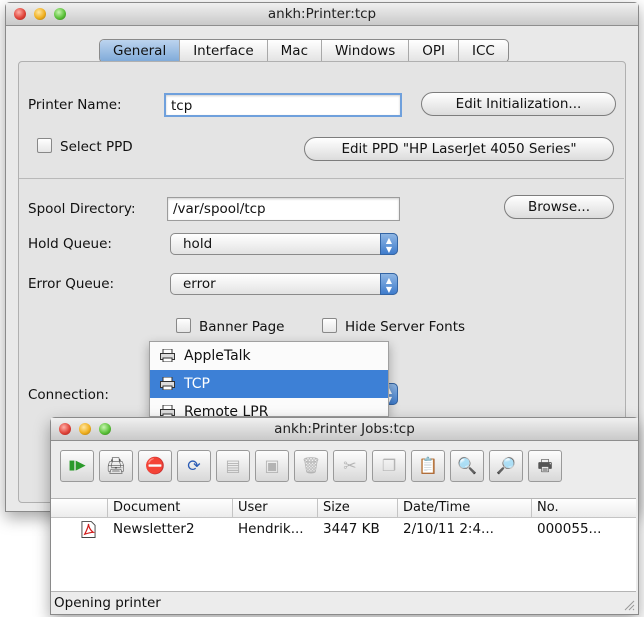  Describe the element at coordinates (68, 395) in the screenshot. I see `connection-label: Connection:` at that location.